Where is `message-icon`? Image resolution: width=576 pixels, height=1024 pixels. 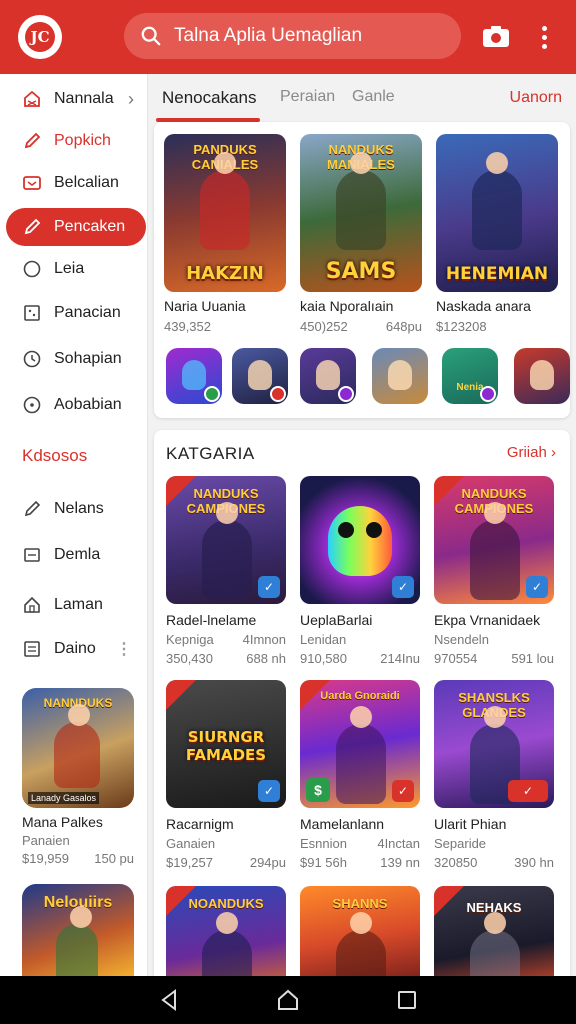 message-icon is located at coordinates (32, 555).